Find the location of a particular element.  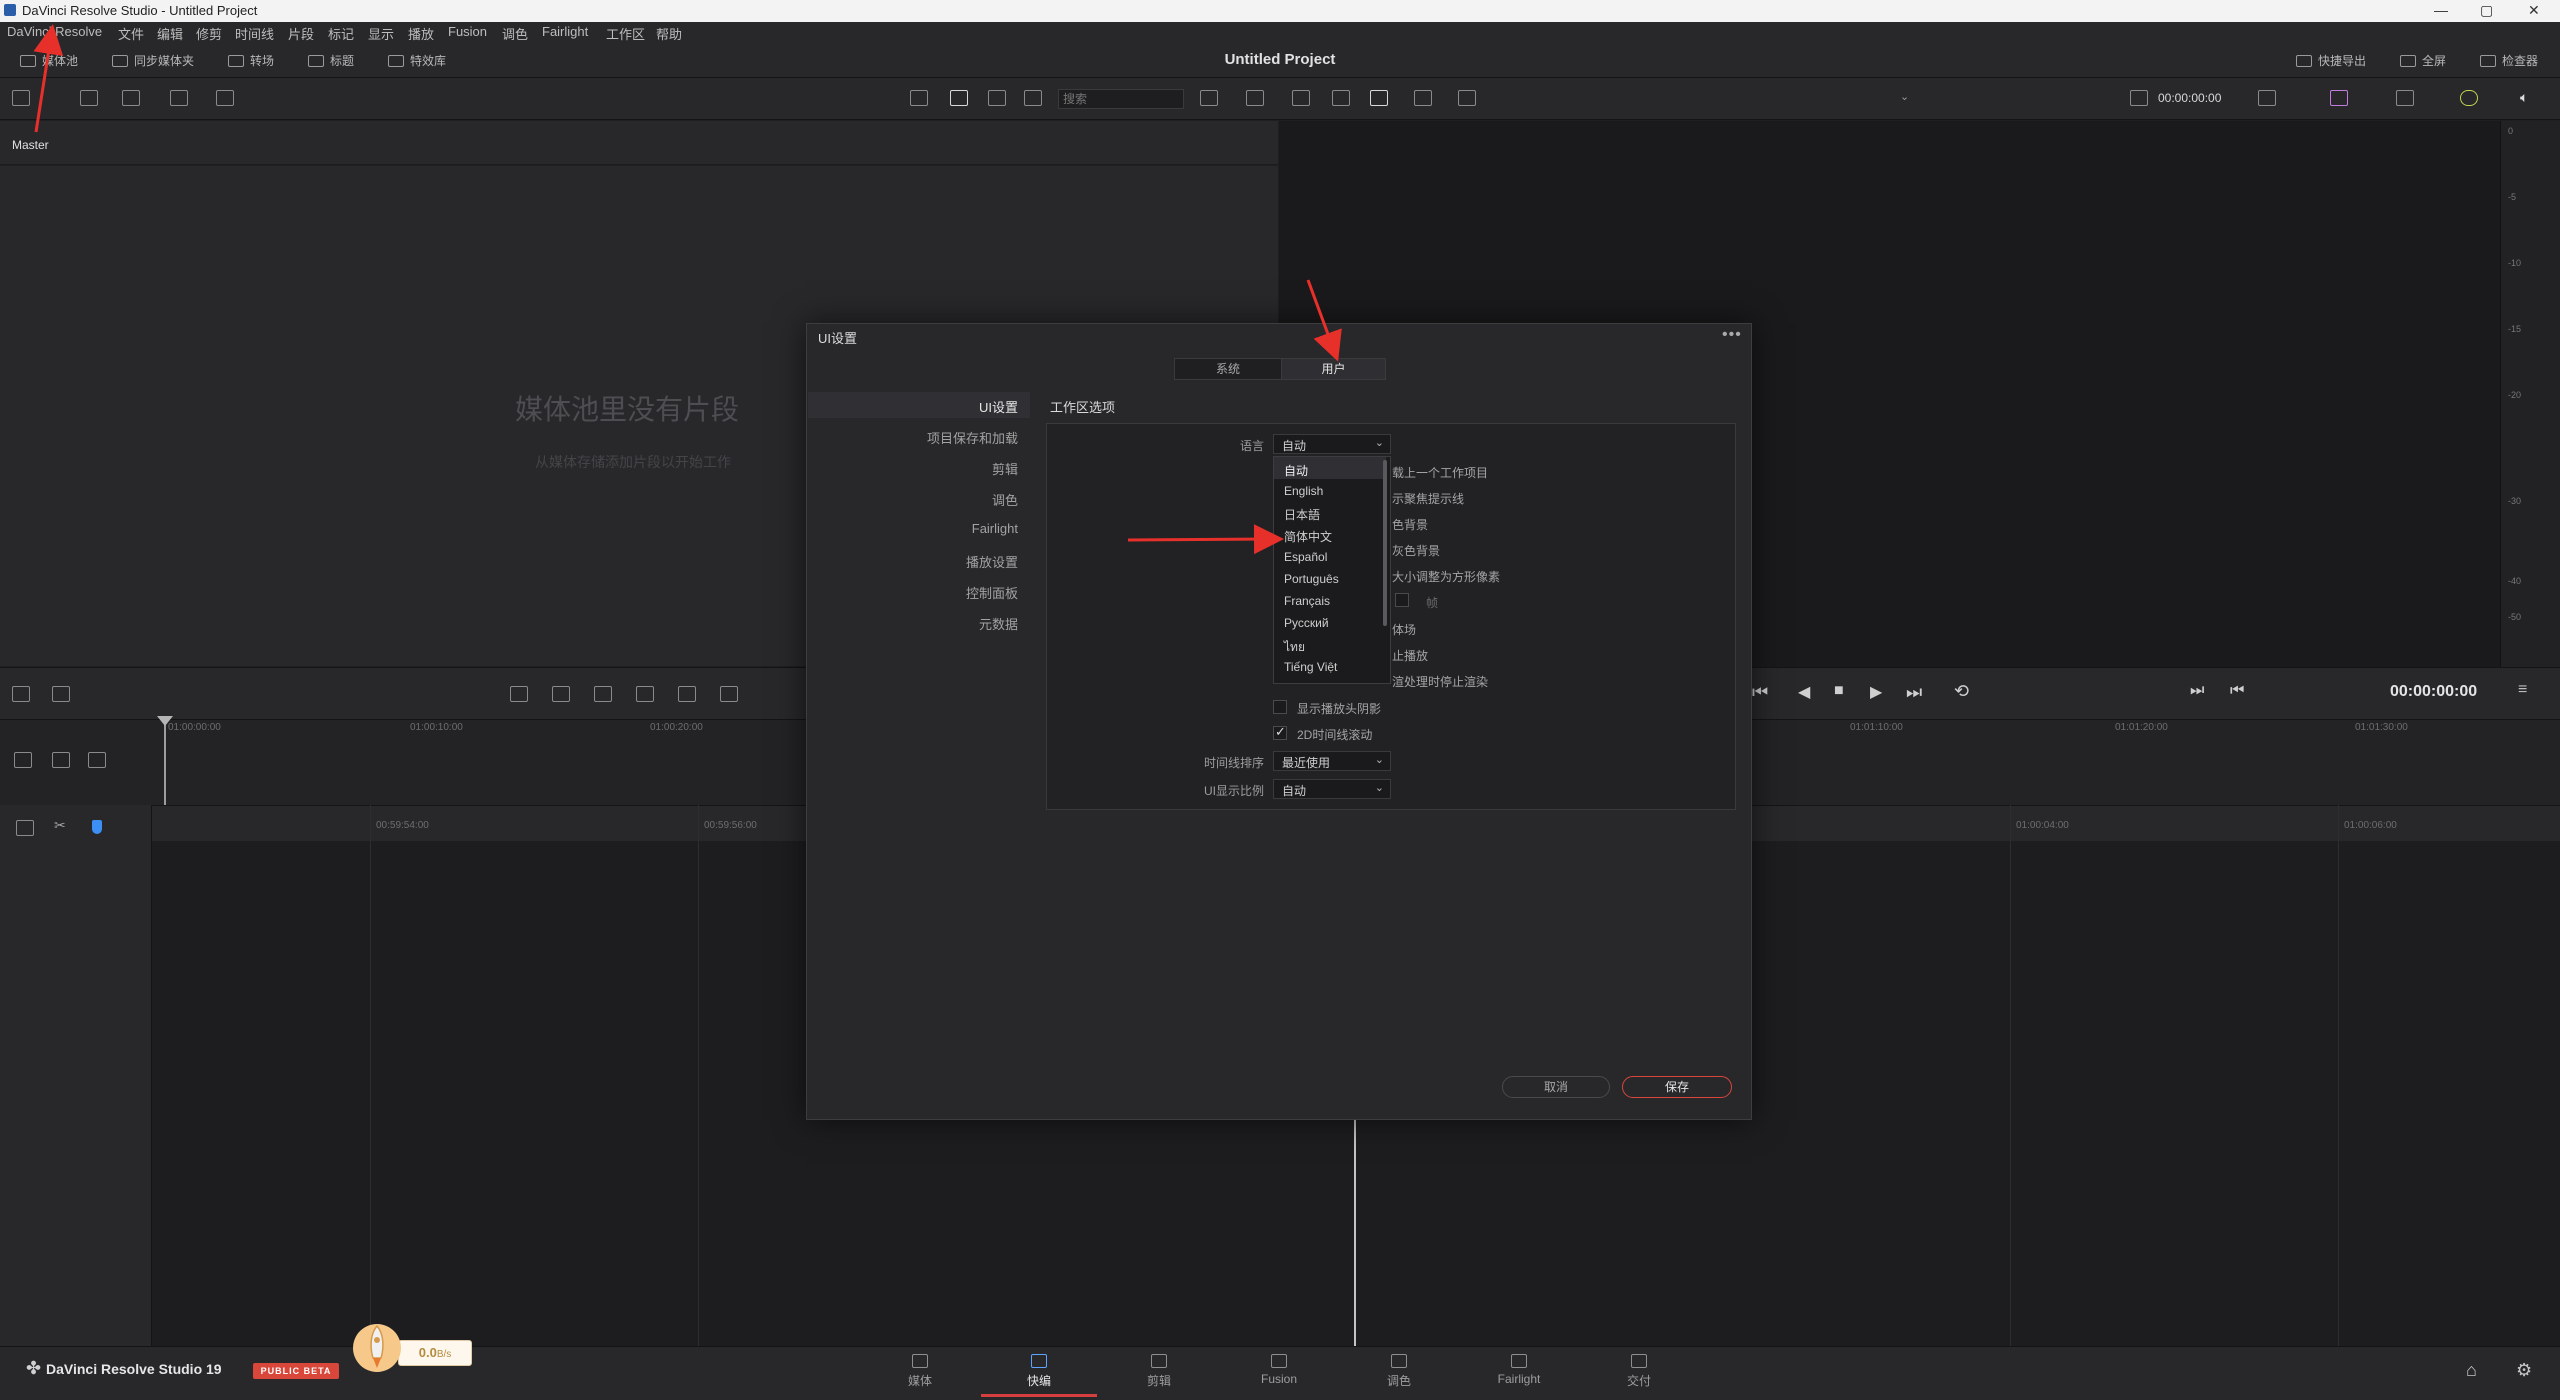

option-playhead-shadow: 显示播放头阴影 is located at coordinates (1339, 708).